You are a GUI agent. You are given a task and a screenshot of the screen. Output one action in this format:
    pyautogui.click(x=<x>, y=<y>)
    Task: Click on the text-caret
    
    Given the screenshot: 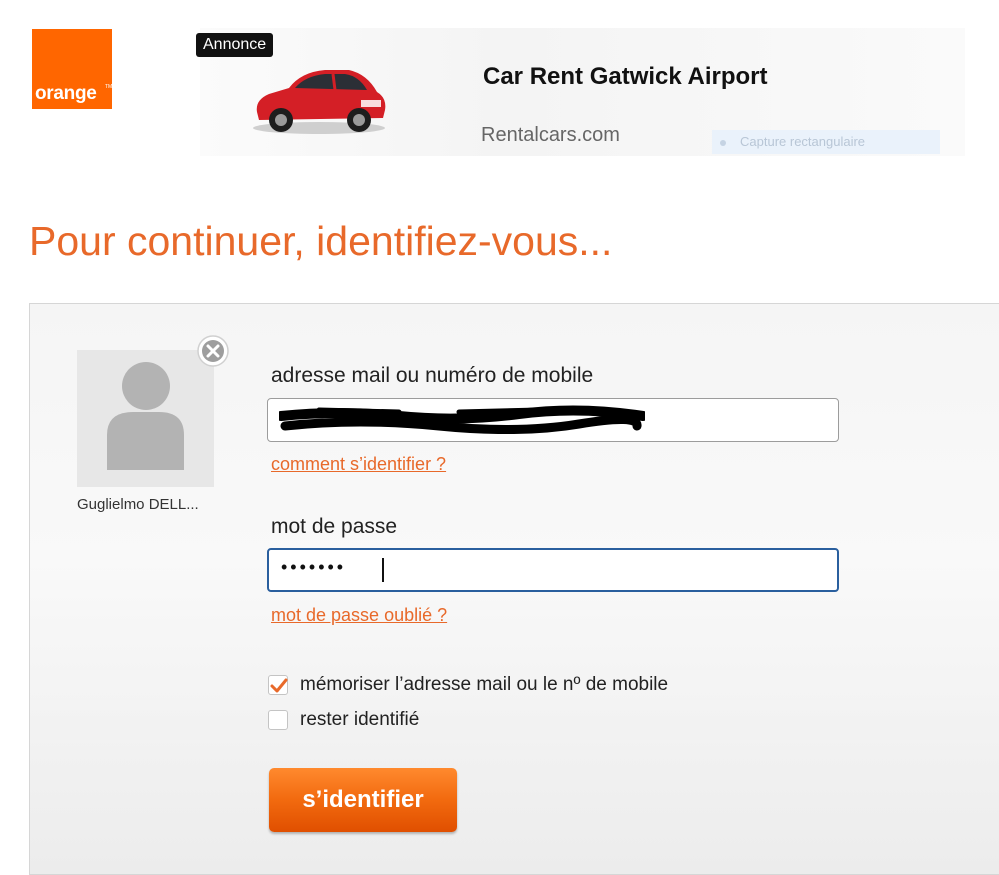 What is the action you would take?
    pyautogui.click(x=383, y=570)
    